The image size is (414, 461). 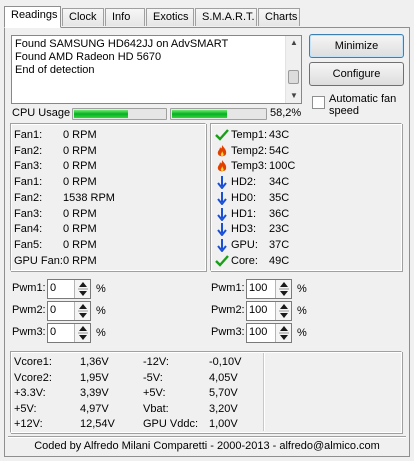 I want to click on voltage-name: GPU Vddc:, so click(x=171, y=424).